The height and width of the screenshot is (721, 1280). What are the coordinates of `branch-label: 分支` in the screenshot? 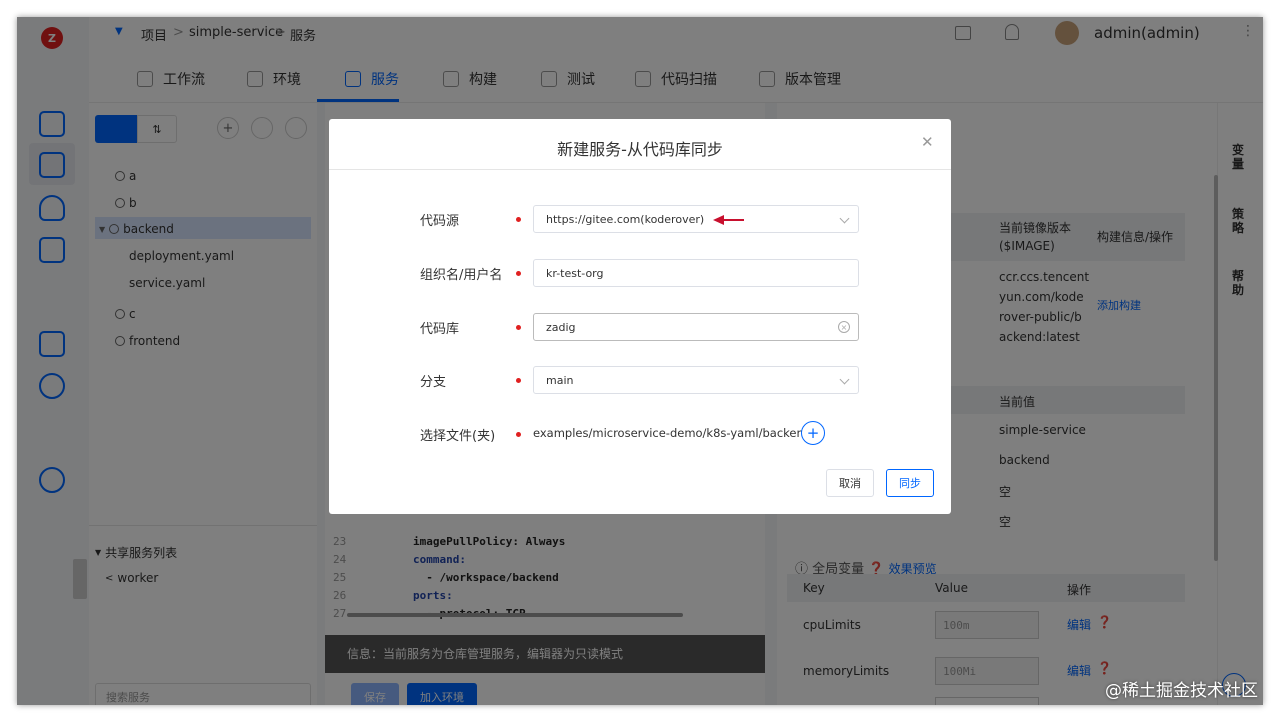 It's located at (433, 382).